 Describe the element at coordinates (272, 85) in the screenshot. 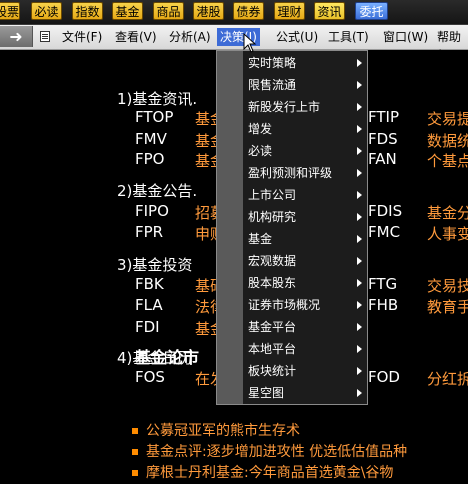

I see `dropdown-item-label: 限售流通` at that location.